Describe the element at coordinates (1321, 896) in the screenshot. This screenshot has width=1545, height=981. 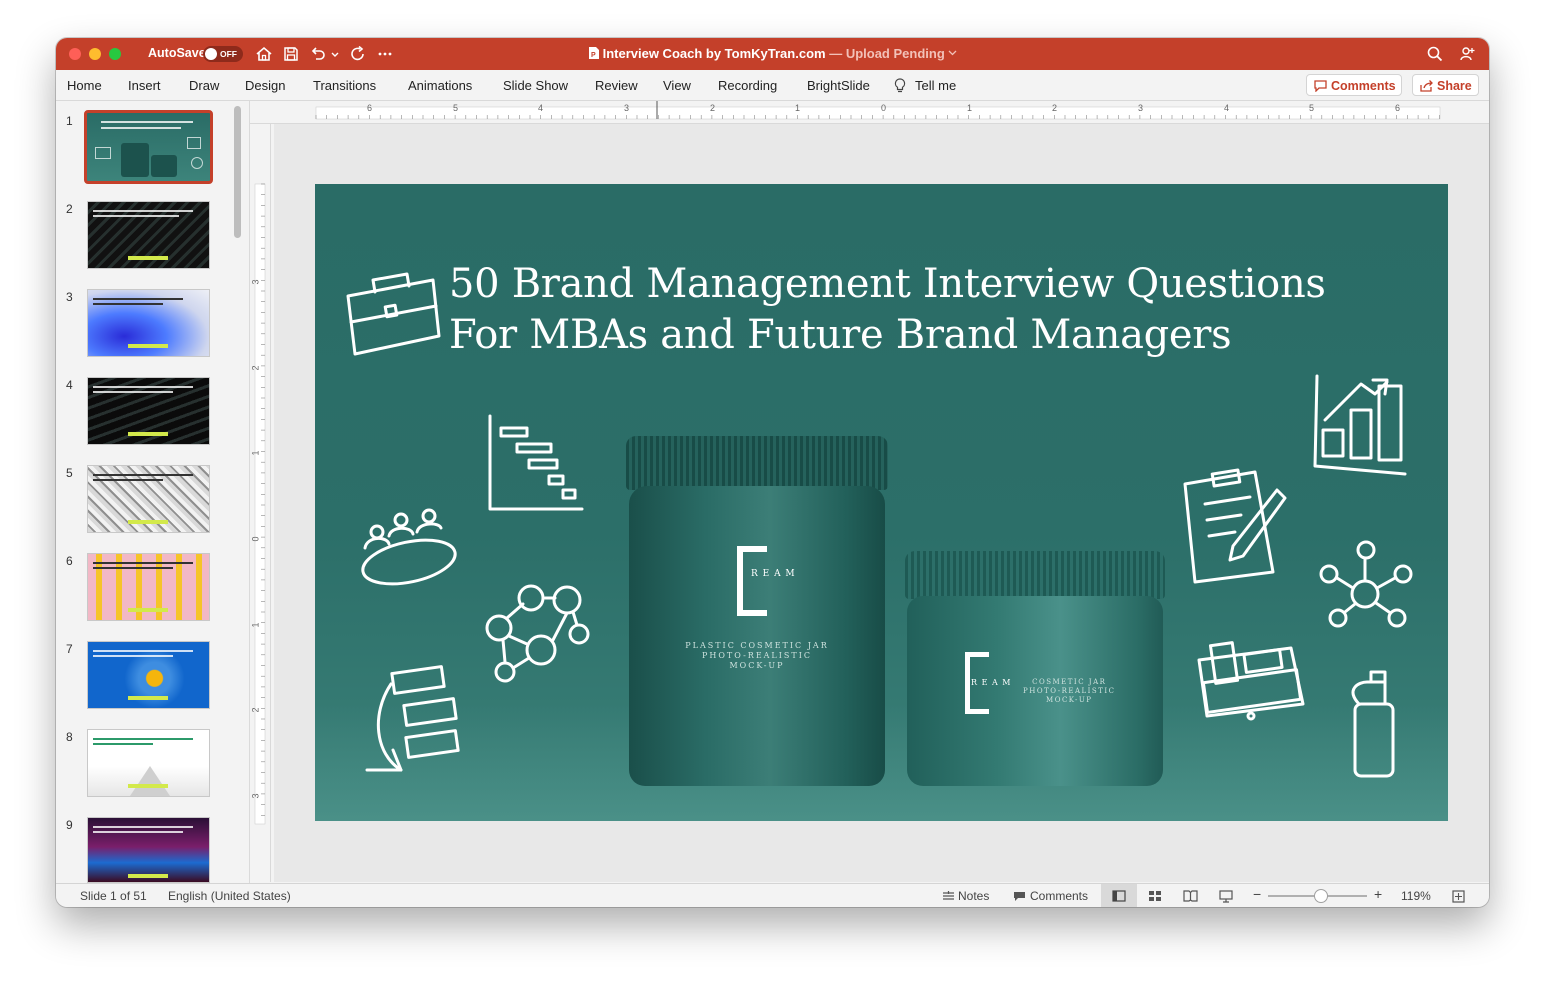
I see `zoom-slider-thumb` at that location.